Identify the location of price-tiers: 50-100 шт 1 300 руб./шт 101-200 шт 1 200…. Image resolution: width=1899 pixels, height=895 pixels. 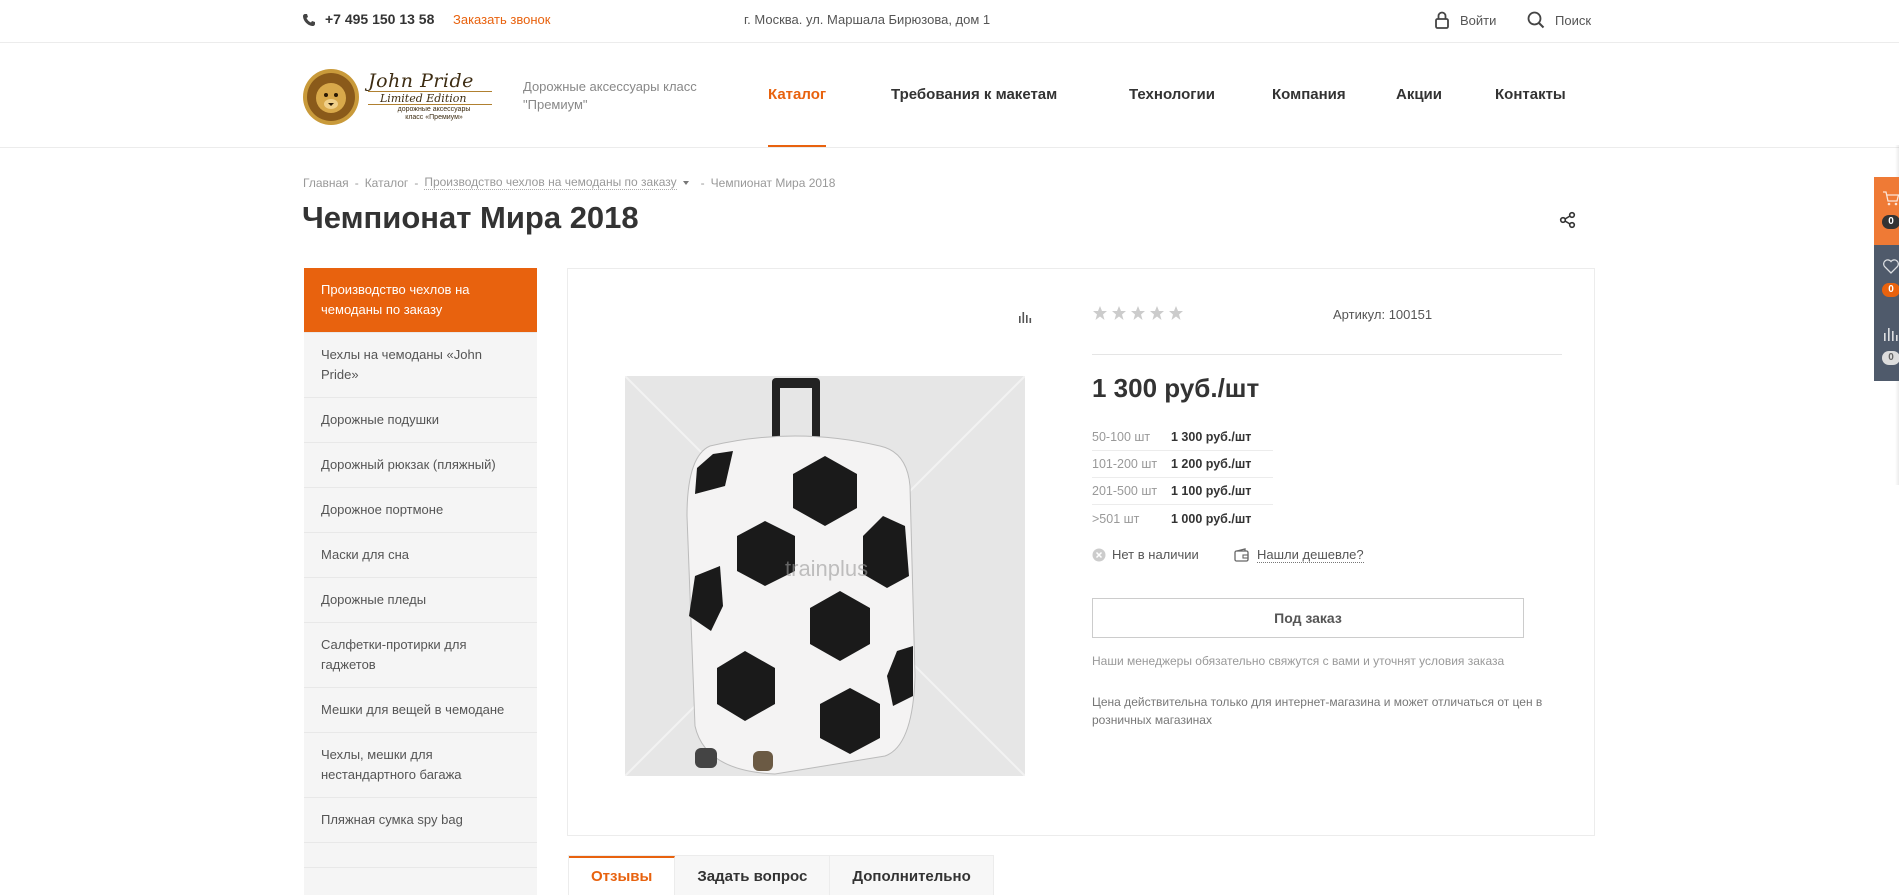
(1182, 478).